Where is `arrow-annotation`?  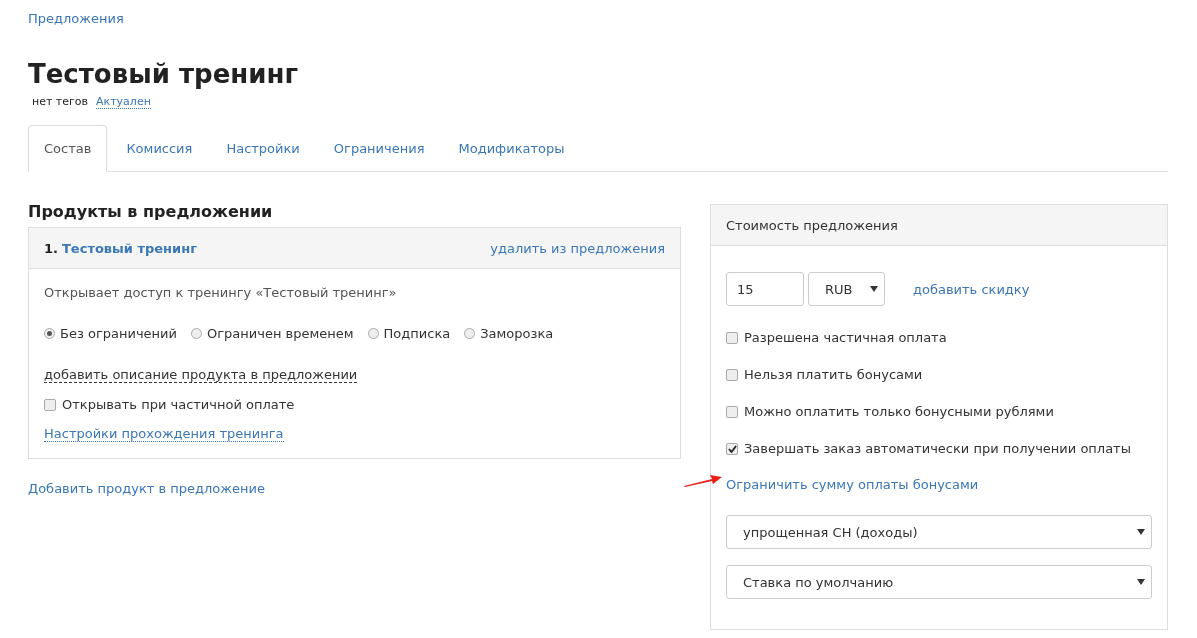
arrow-annotation is located at coordinates (703, 481).